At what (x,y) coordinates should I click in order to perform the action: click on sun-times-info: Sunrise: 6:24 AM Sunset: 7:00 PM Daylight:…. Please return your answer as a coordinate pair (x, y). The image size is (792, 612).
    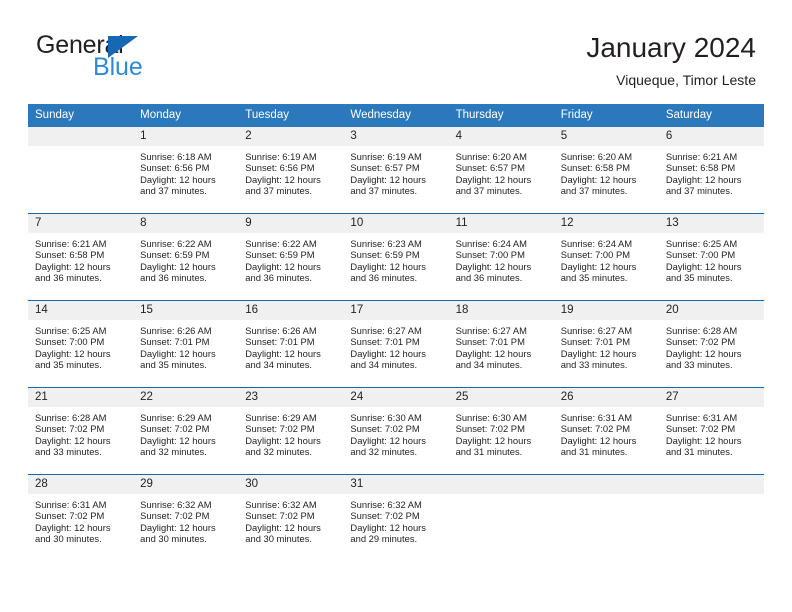
    Looking at the image, I should click on (501, 258).